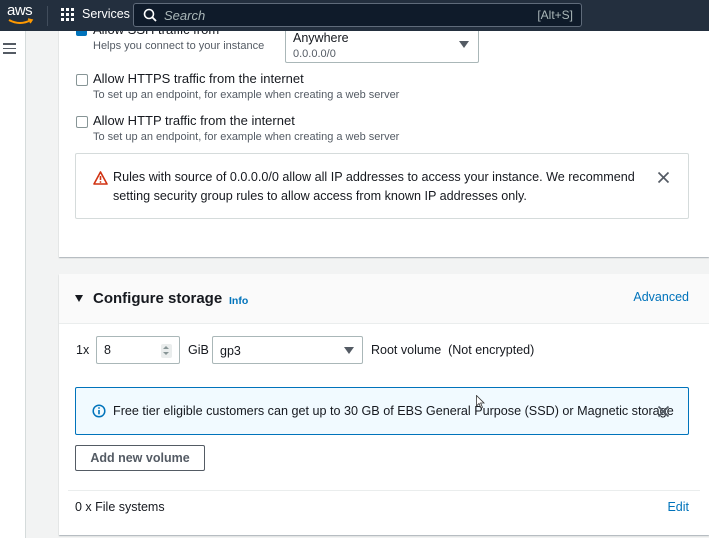  I want to click on divider, so click(384, 490).